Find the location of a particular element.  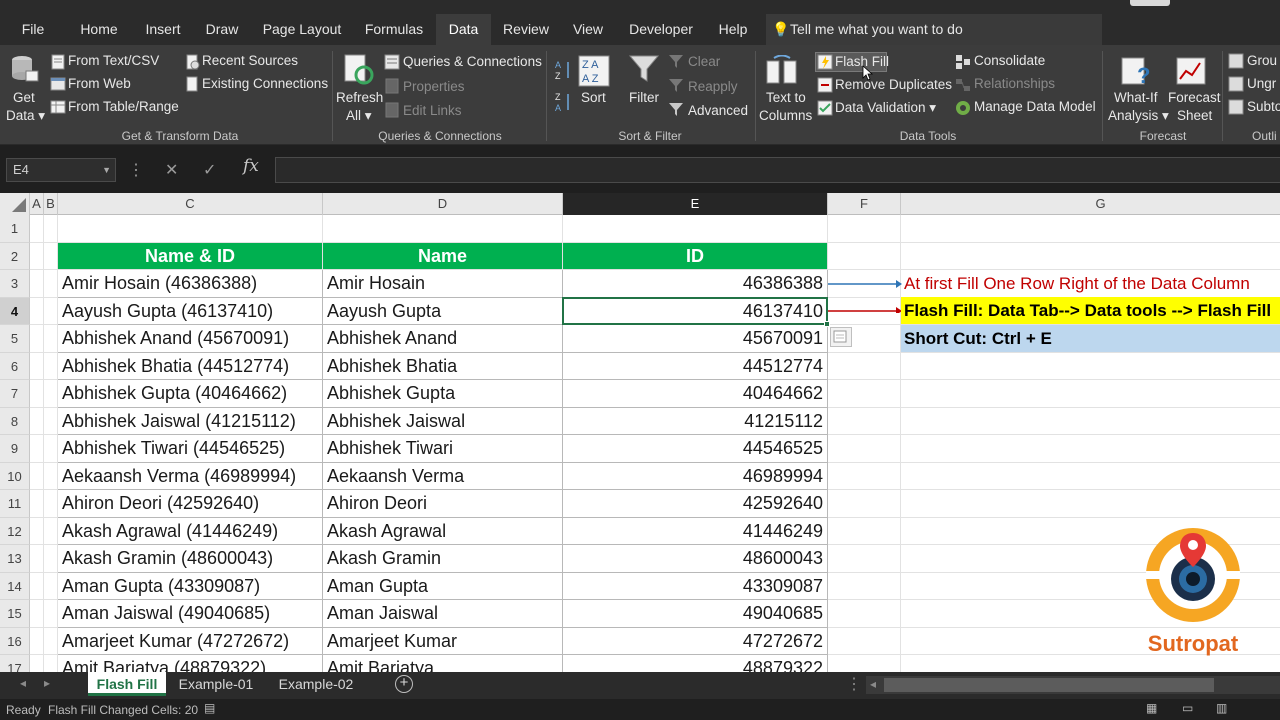

table-cell: Akash Gramin is located at coordinates (443, 559).